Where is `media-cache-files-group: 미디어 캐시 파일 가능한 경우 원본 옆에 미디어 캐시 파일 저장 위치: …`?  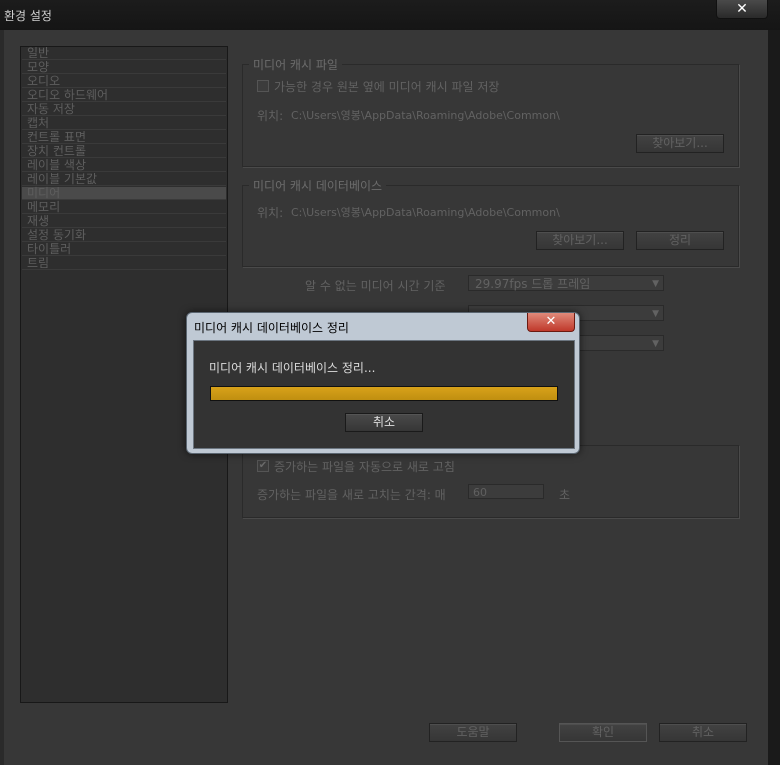
media-cache-files-group: 미디어 캐시 파일 가능한 경우 원본 옆에 미디어 캐시 파일 저장 위치: … is located at coordinates (490, 111).